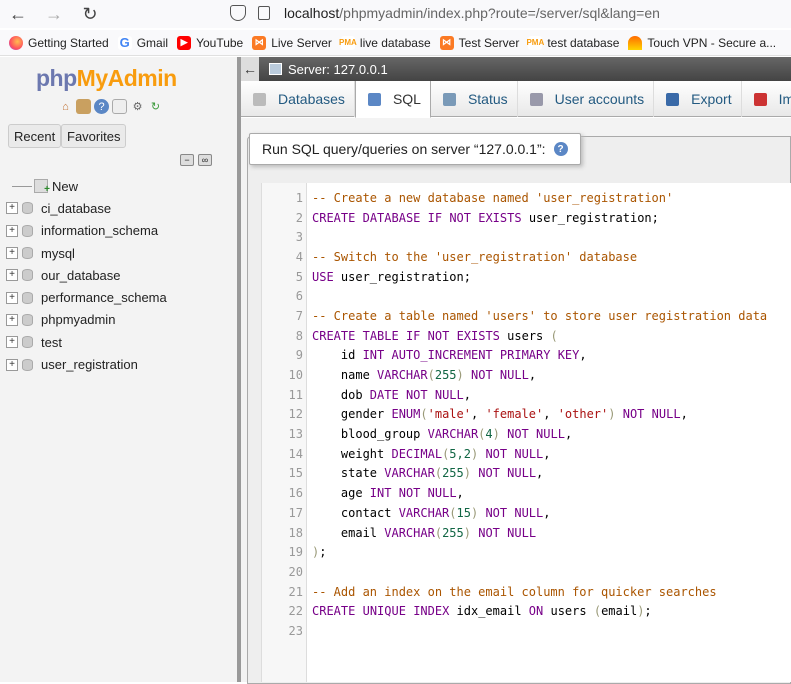  I want to click on back-arrow-icon: ←, so click(18, 14).